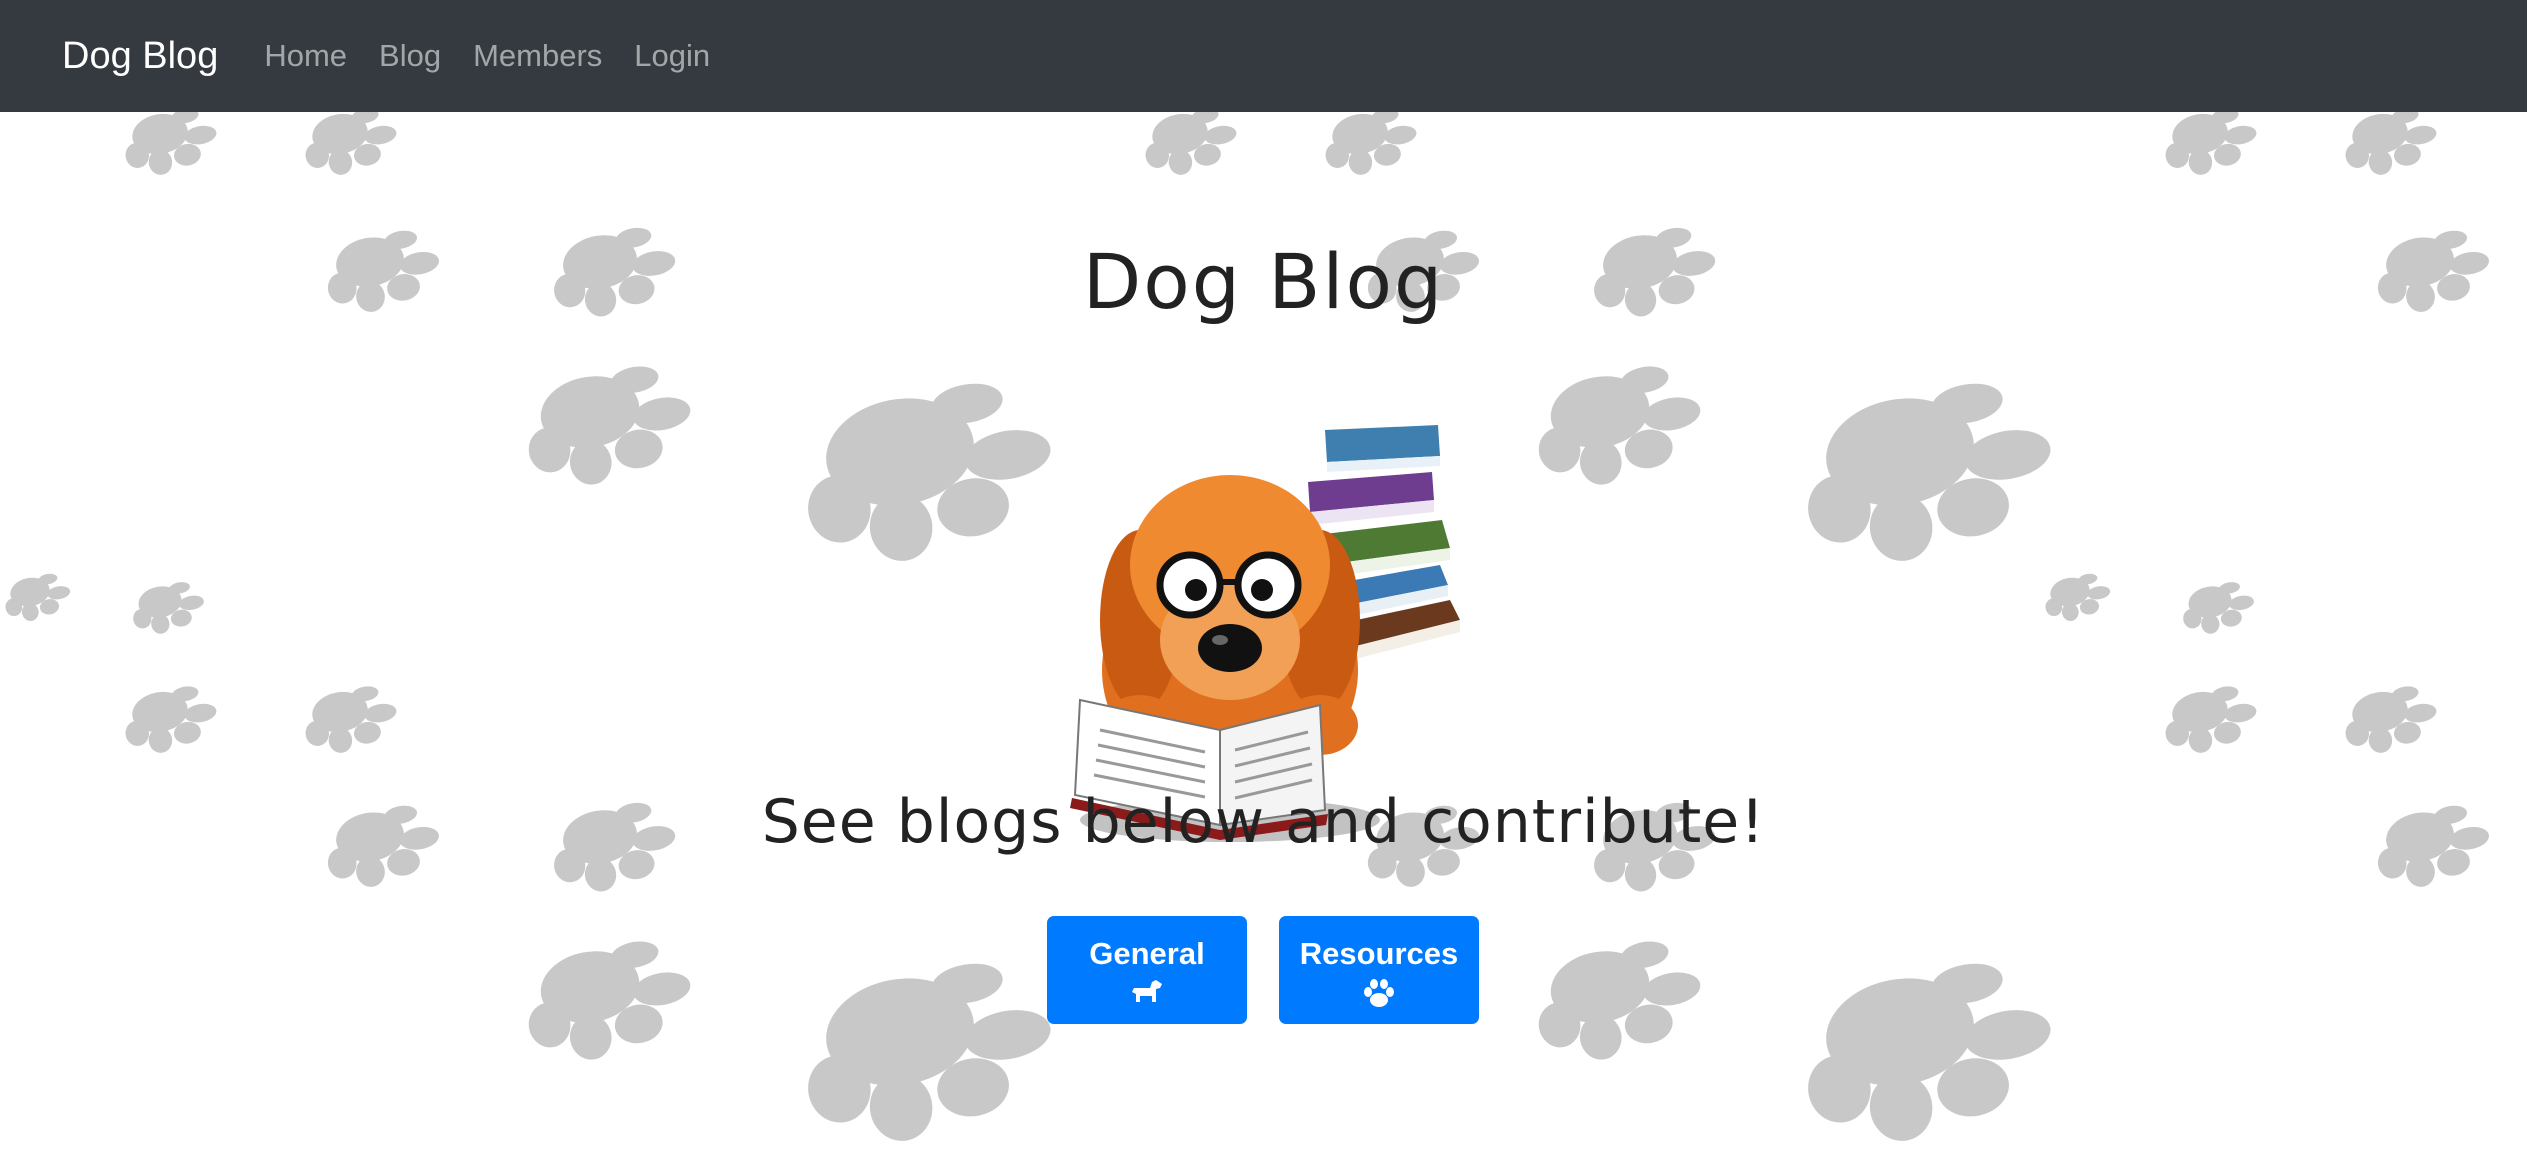  Describe the element at coordinates (410, 56) in the screenshot. I see `nav-link-blog: Blog` at that location.